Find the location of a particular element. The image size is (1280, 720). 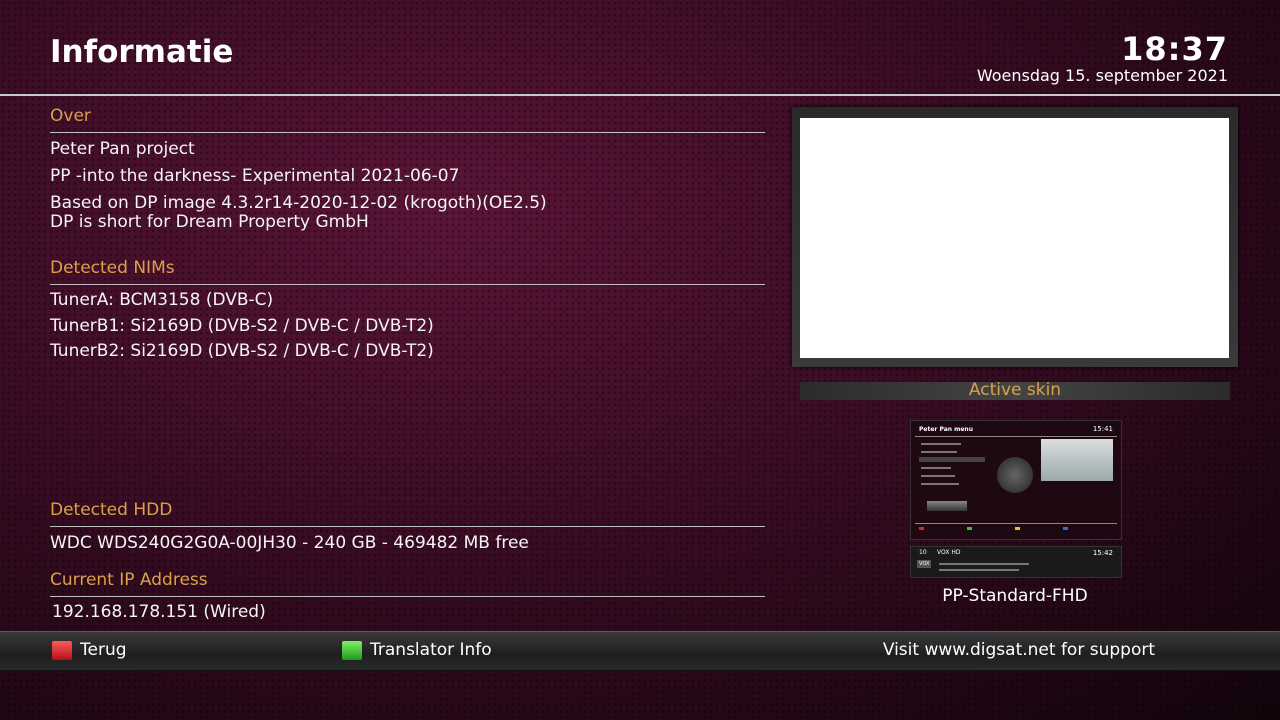

about-line: Peter Pan project is located at coordinates (122, 149).